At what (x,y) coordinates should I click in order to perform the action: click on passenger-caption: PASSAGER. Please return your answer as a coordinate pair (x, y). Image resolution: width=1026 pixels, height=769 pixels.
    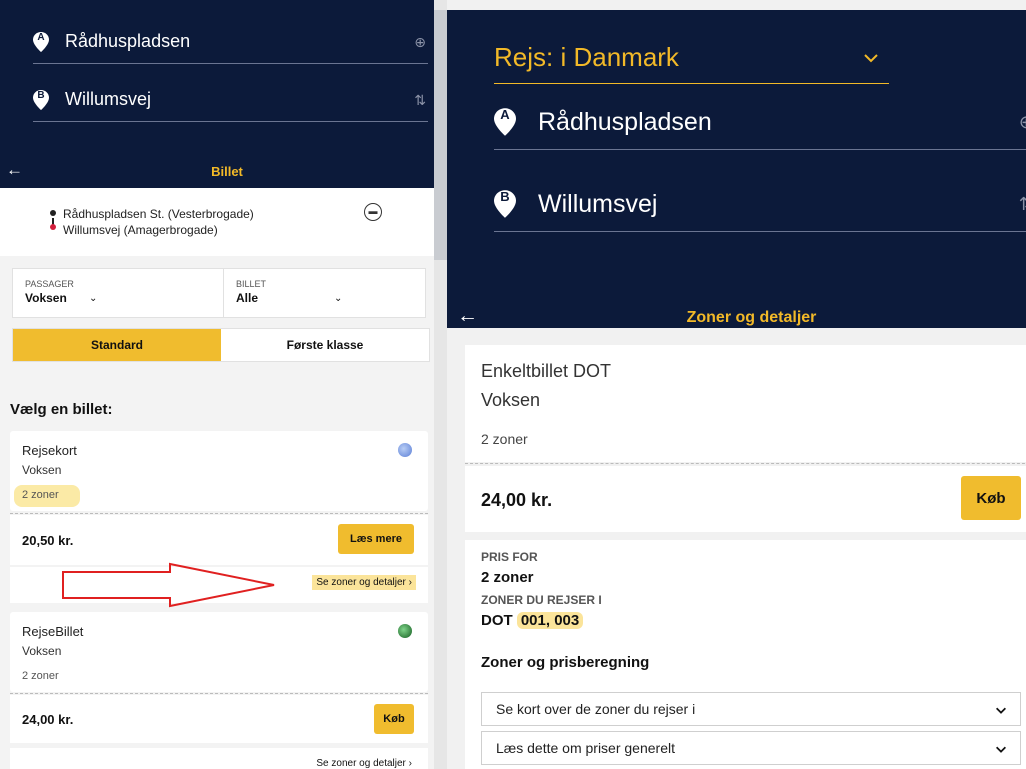
    Looking at the image, I should click on (49, 284).